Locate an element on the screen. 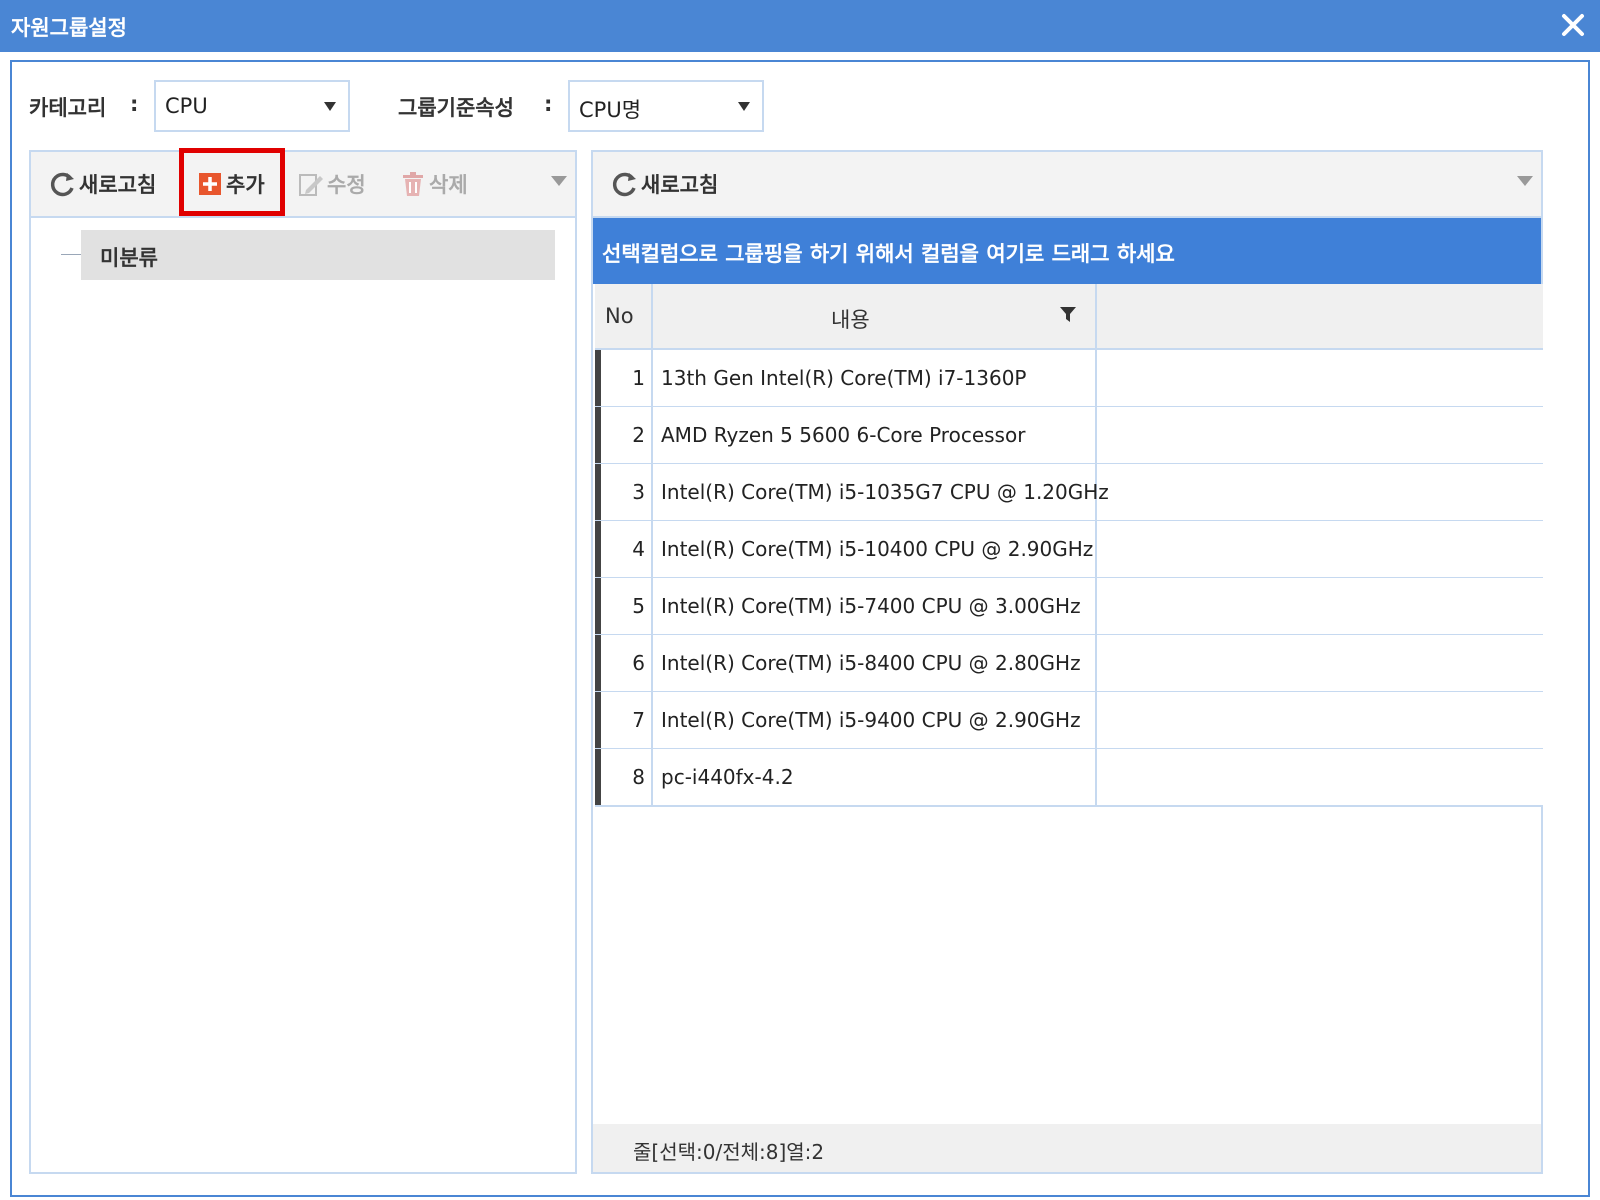 This screenshot has height=1200, width=1600. trash-icon is located at coordinates (413, 184).